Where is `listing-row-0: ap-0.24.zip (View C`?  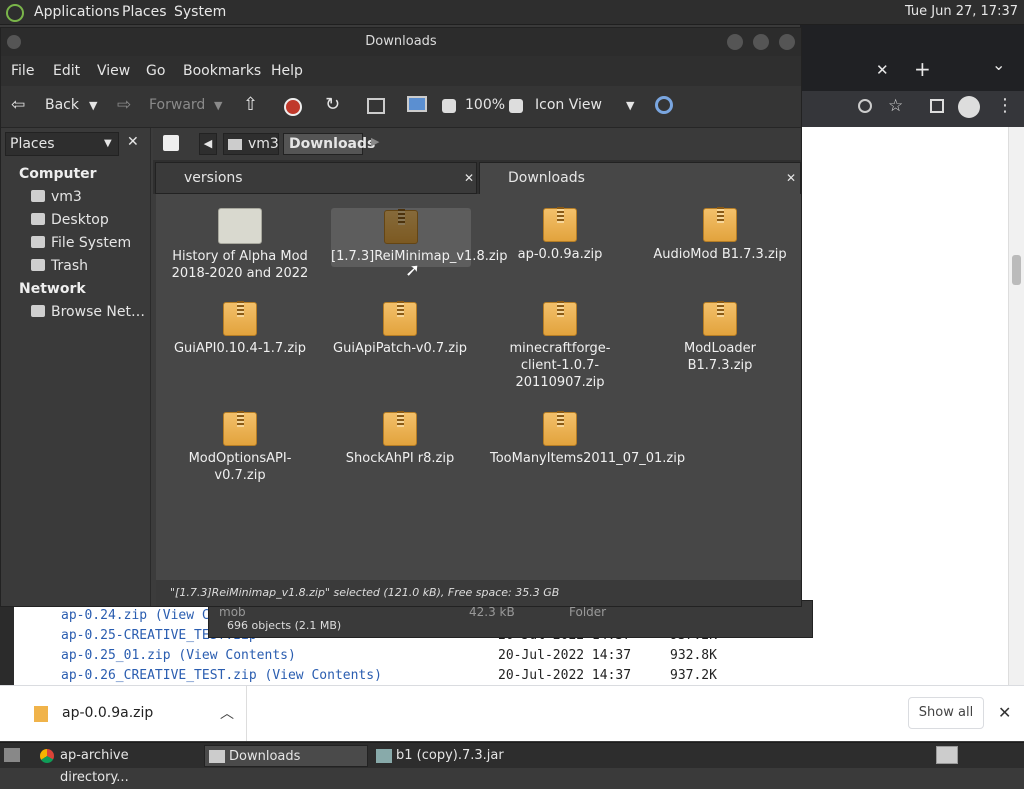
listing-row-0: ap-0.24.zip (View C is located at coordinates (135, 615).